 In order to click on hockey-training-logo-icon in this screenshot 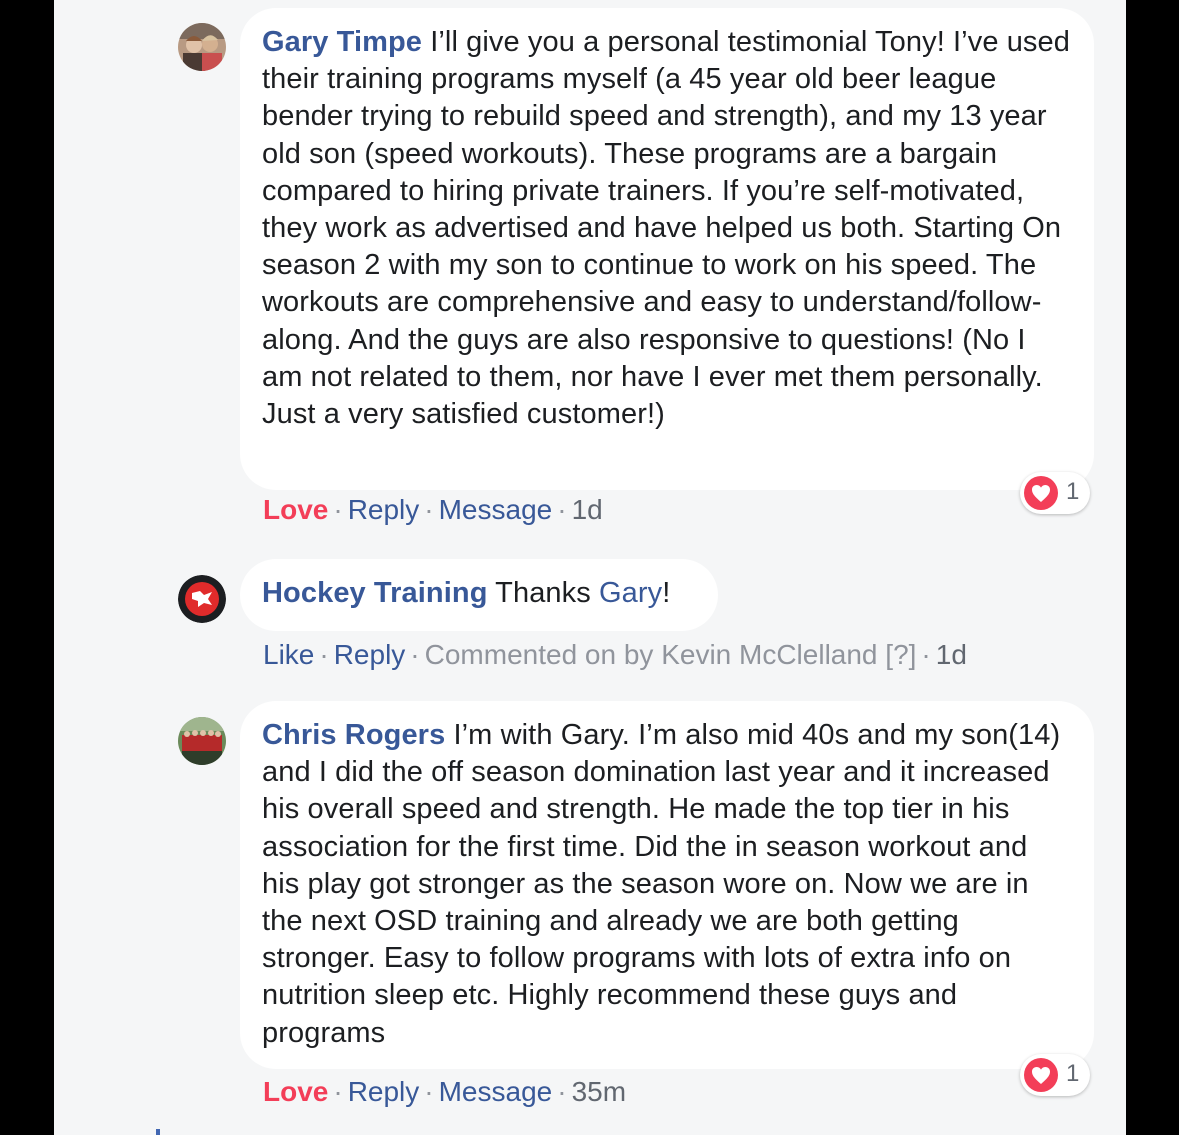, I will do `click(202, 599)`.